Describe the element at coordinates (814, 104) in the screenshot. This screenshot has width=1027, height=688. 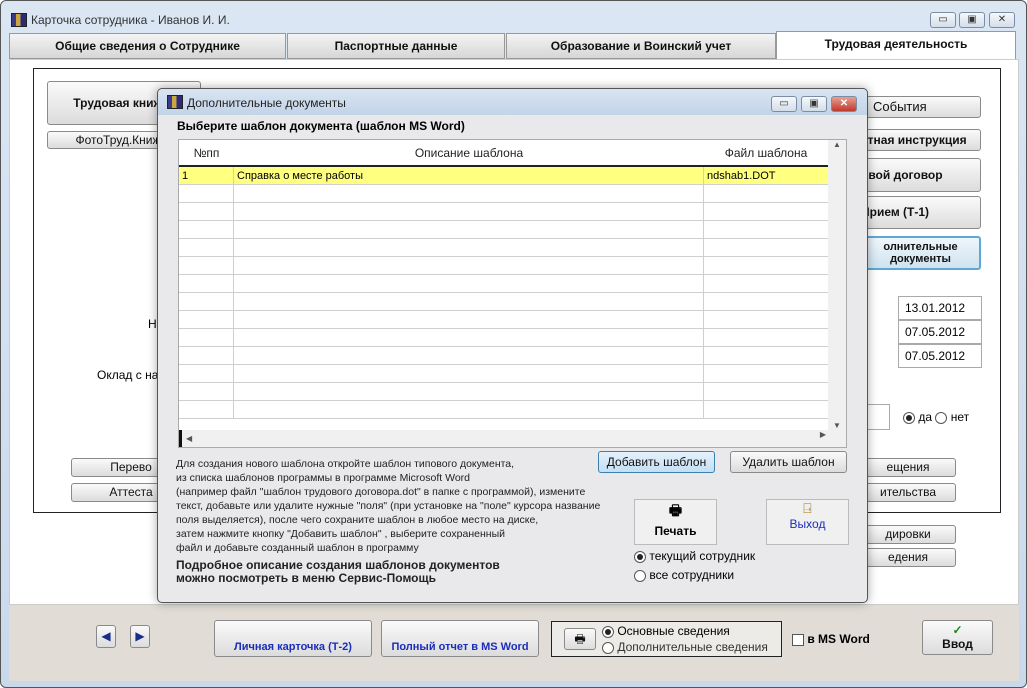
I see `dialog-maximize-button: ▣` at that location.